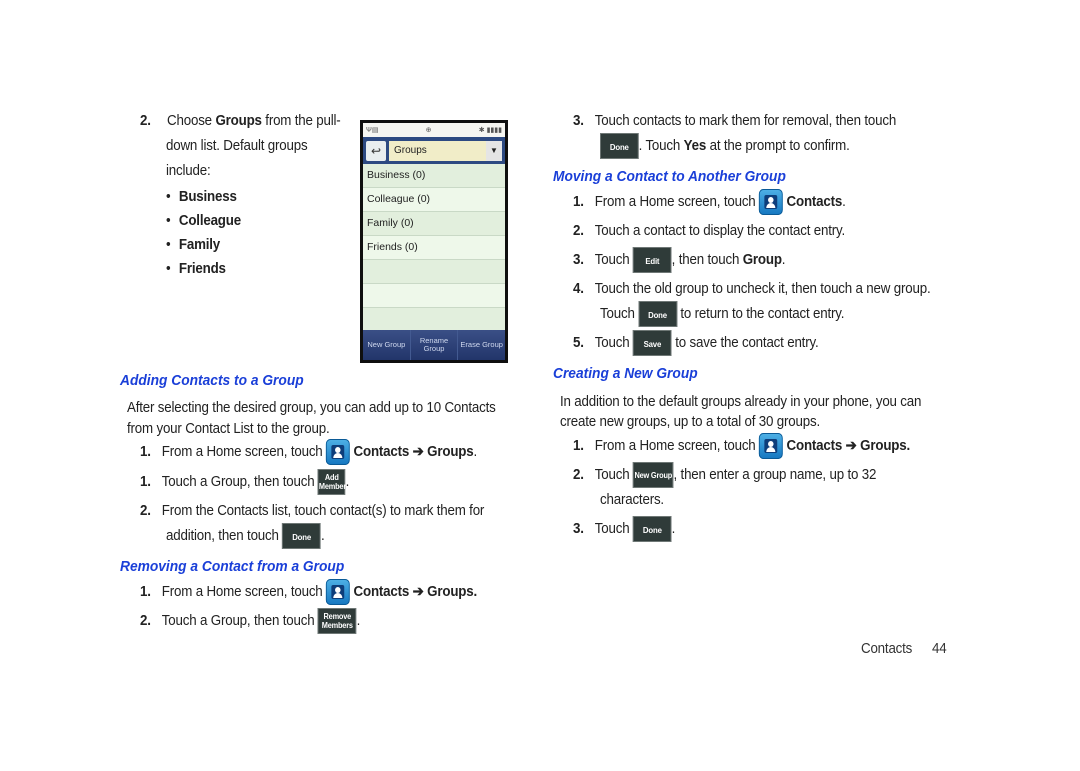  What do you see at coordinates (434, 130) in the screenshot?
I see `status-bar: Ψ▤ ⊕ ✱ ▮▮▮▮` at bounding box center [434, 130].